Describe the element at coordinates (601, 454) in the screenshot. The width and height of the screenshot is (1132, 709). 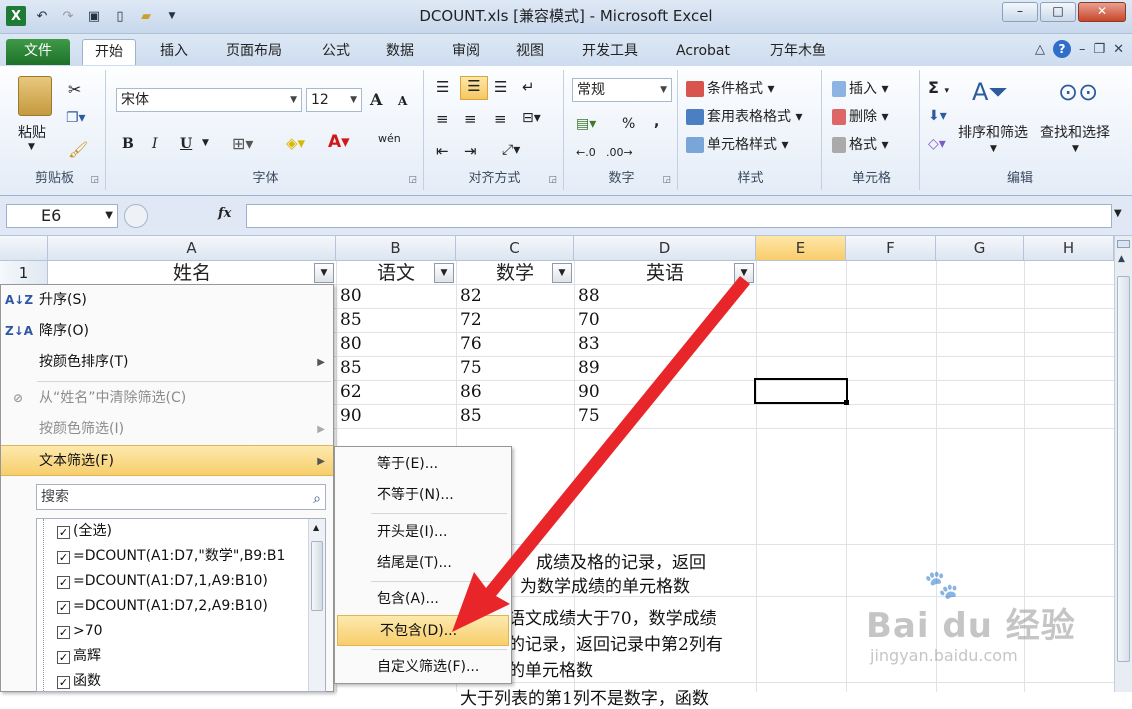
I see `arrow-shape` at that location.